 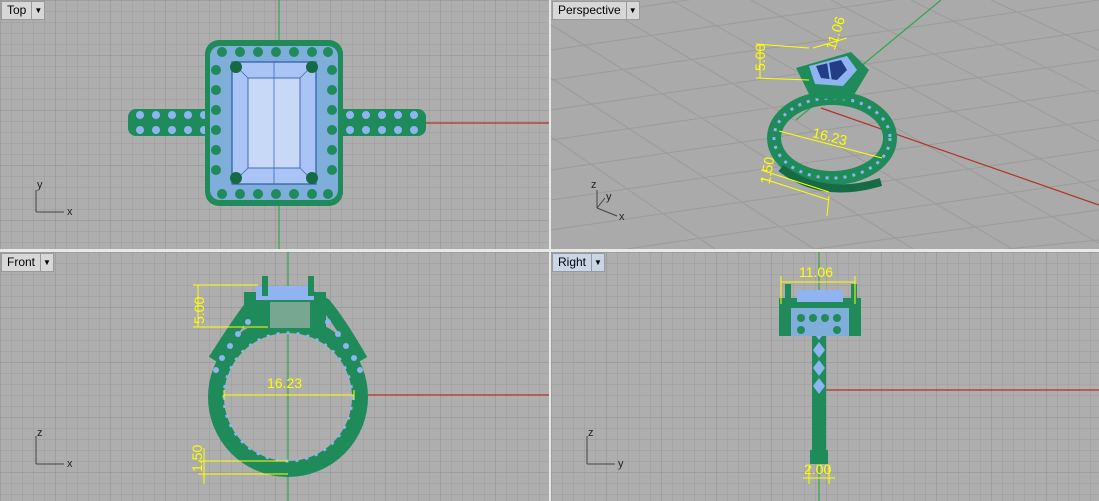 I want to click on viewport-divider-vertical, so click(x=550, y=250).